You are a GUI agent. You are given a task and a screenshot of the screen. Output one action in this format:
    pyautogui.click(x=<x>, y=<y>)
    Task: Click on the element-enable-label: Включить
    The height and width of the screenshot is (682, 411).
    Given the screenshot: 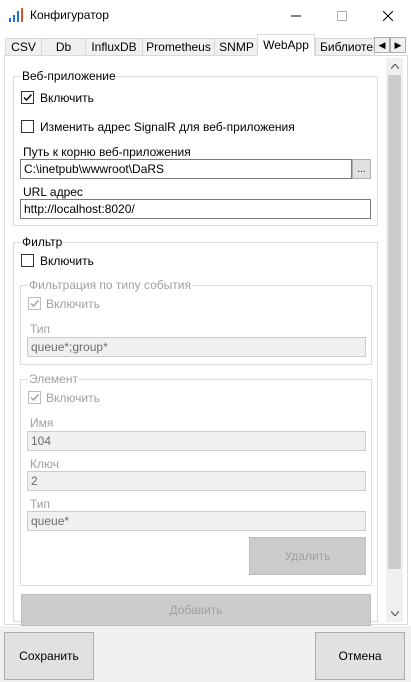 What is the action you would take?
    pyautogui.click(x=73, y=398)
    